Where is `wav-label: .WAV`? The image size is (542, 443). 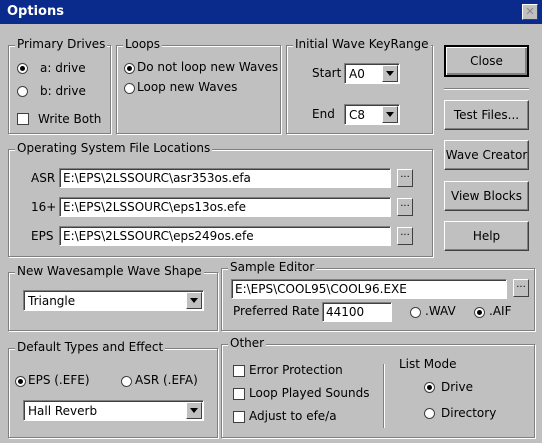
wav-label: .WAV is located at coordinates (440, 311).